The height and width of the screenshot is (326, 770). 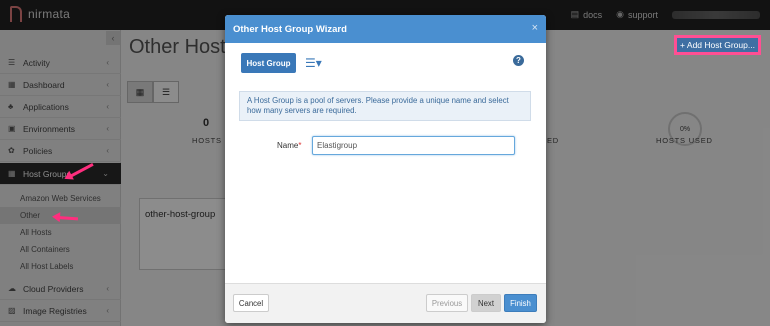 What do you see at coordinates (520, 303) in the screenshot?
I see `finish-button: Finish` at bounding box center [520, 303].